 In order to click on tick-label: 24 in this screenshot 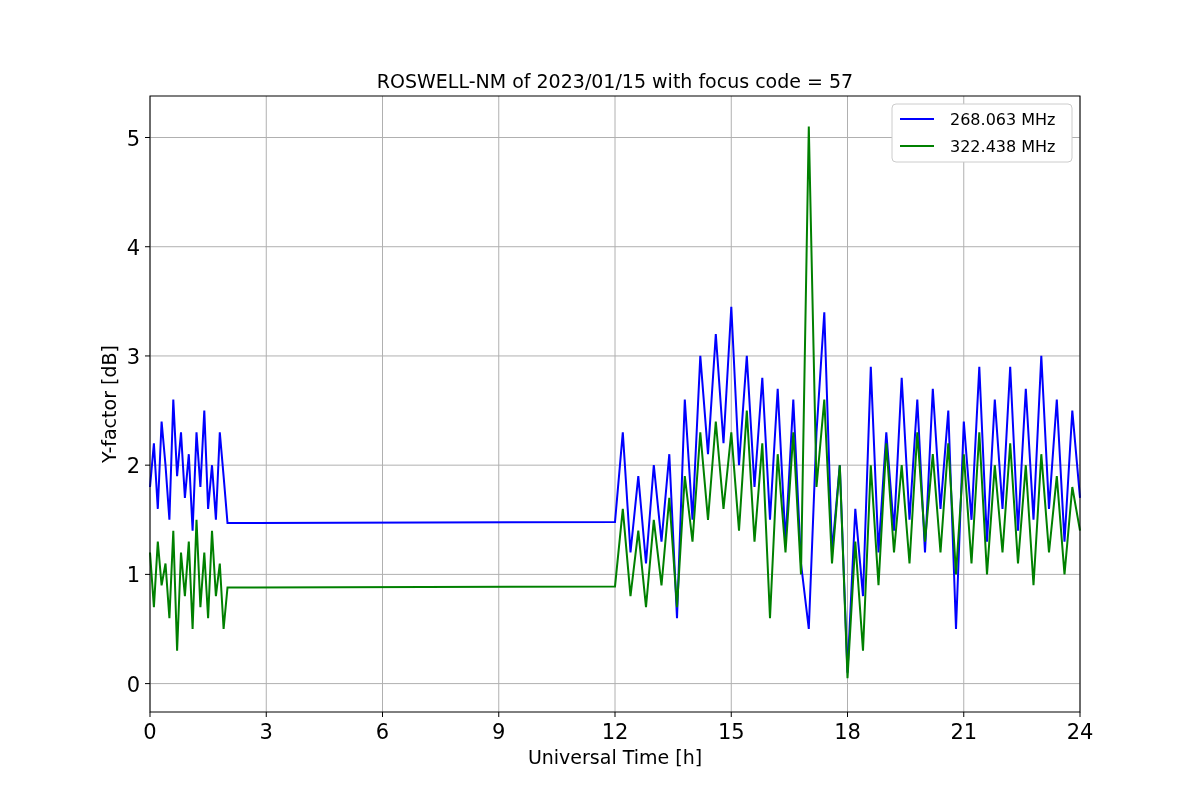, I will do `click(1080, 732)`.